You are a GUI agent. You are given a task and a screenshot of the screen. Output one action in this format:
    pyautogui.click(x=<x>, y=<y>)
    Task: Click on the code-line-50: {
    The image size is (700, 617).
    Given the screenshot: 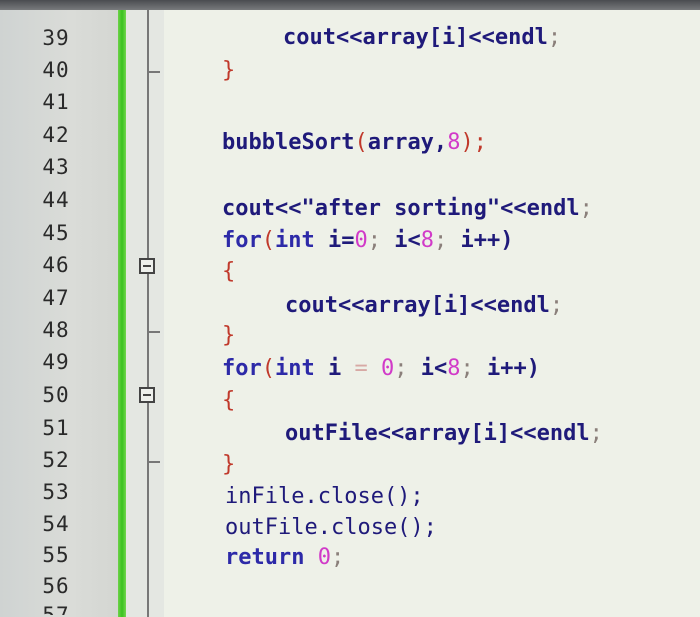 What is the action you would take?
    pyautogui.click(x=228, y=400)
    